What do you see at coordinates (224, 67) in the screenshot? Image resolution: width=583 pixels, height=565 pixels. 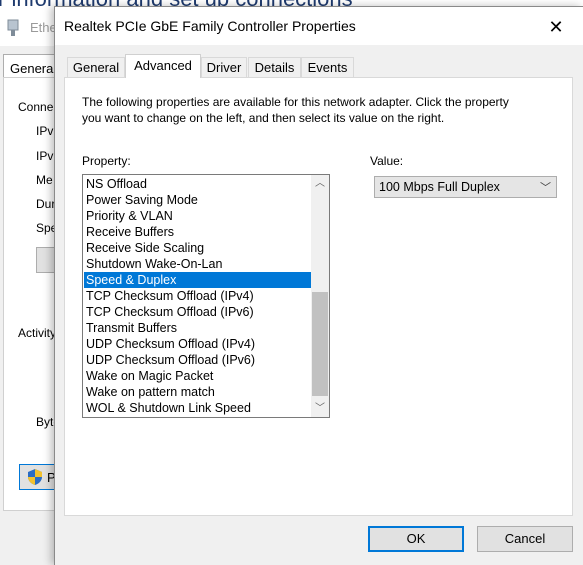 I see `tab-driver: Driver` at bounding box center [224, 67].